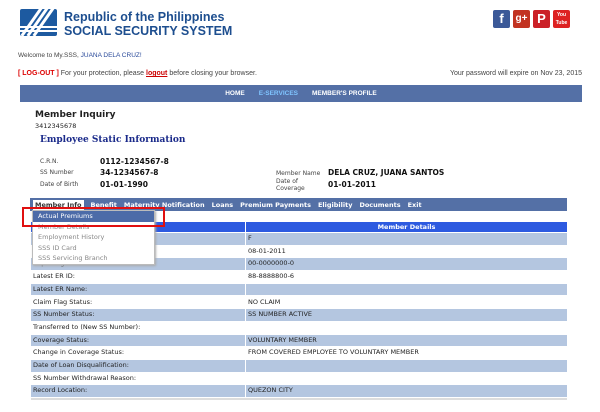  I want to click on ss-label: SS Number, so click(57, 172).